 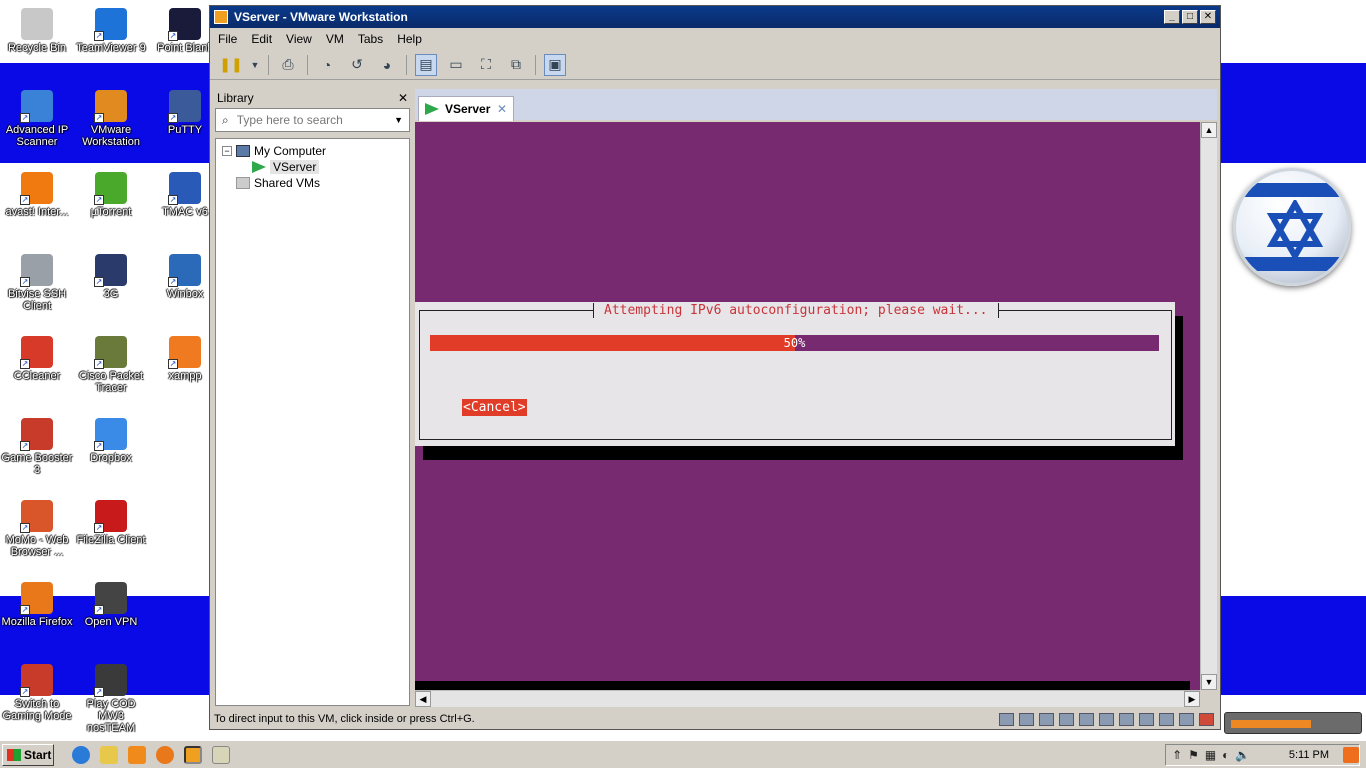 What do you see at coordinates (1210, 755) in the screenshot?
I see `network-icon: ▦` at bounding box center [1210, 755].